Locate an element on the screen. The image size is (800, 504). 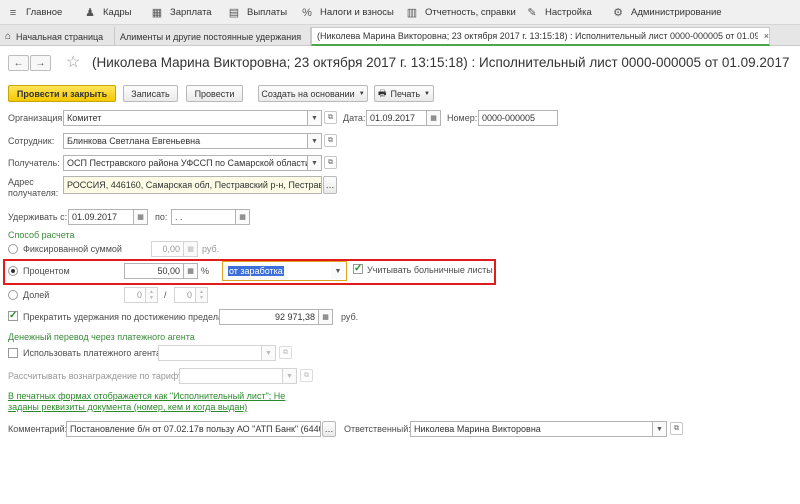
fee-tariff-open-button: ⧉ is located at coordinates (306, 375).